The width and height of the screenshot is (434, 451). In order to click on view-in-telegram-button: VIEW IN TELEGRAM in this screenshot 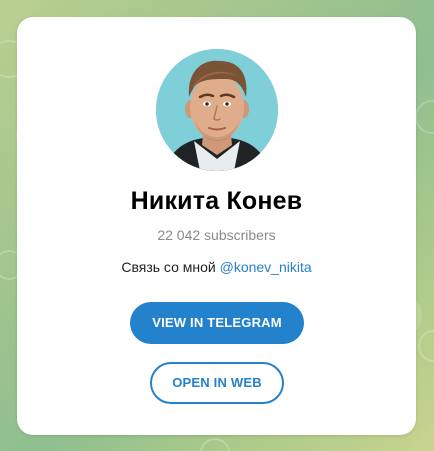, I will do `click(217, 323)`.